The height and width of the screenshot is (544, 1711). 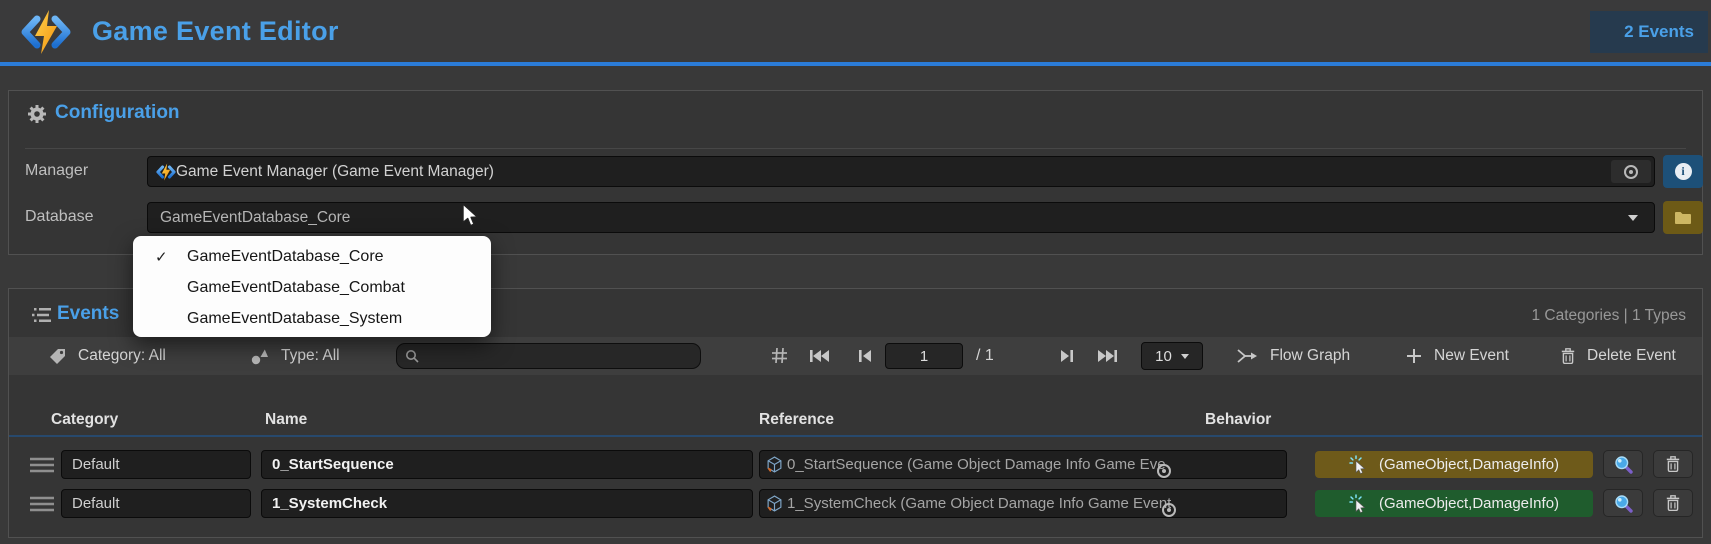 I want to click on heading-divider, so click(x=855, y=148).